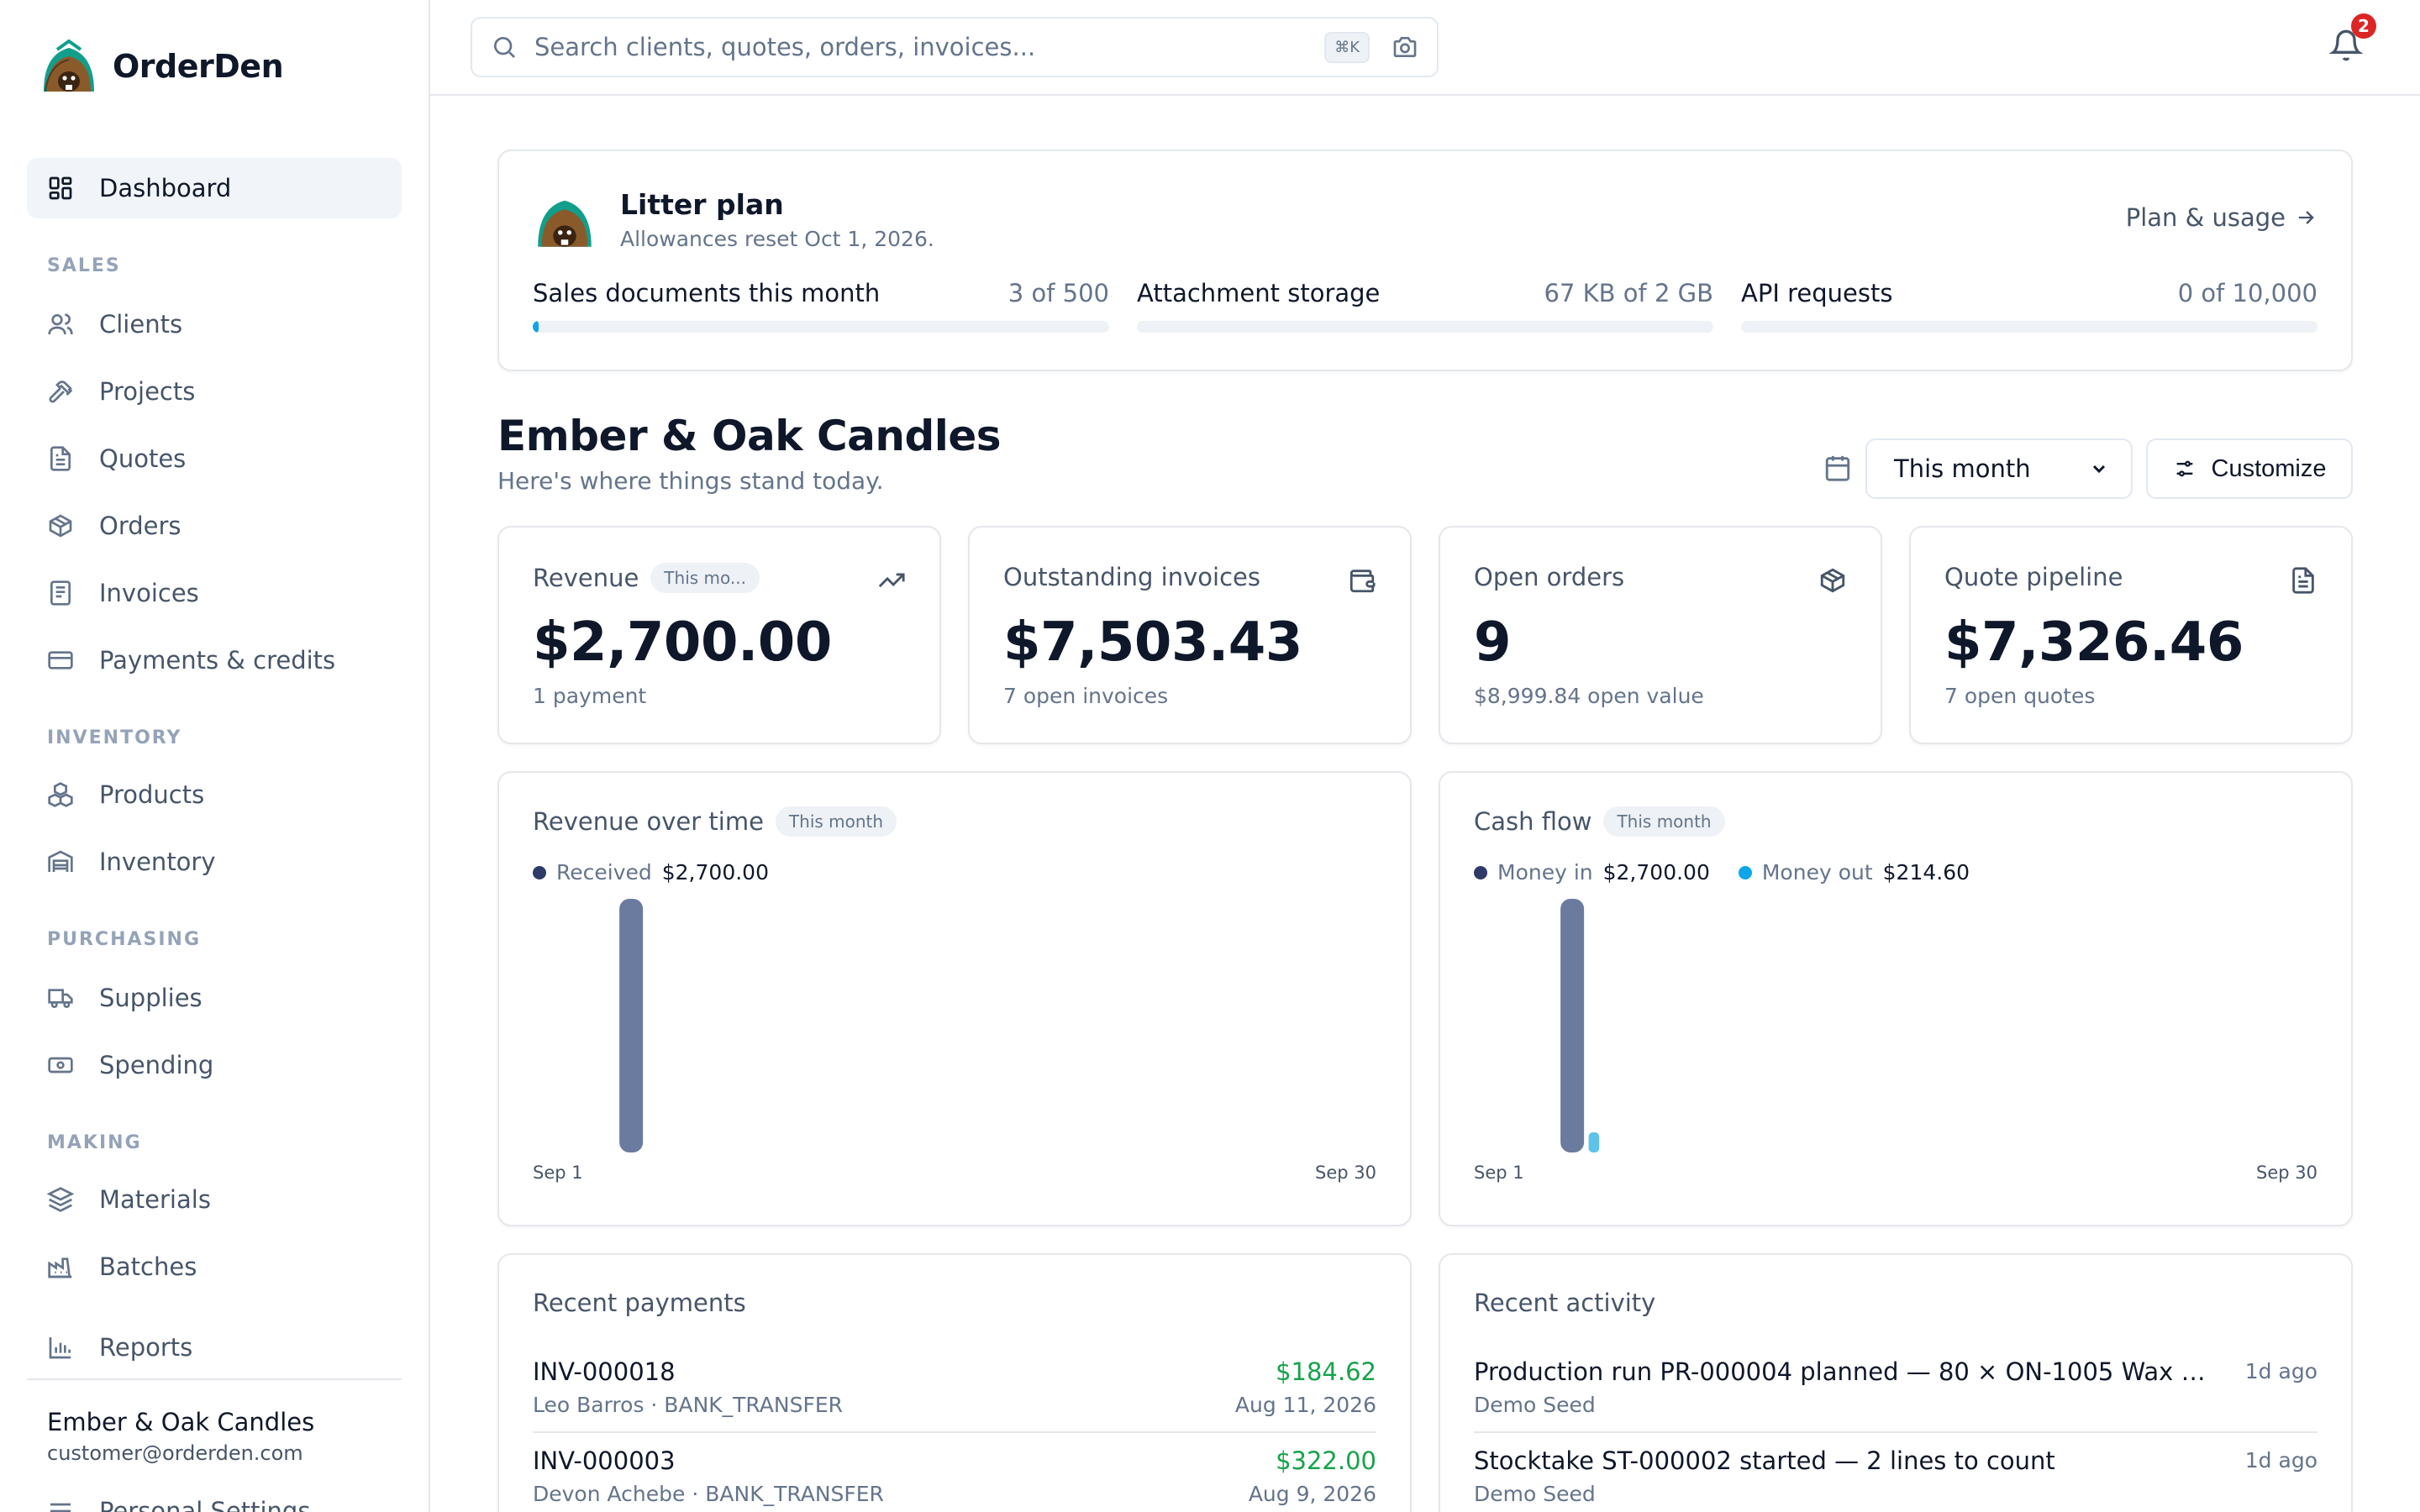  I want to click on legend-item-received: Received $2,700.00, so click(651, 872).